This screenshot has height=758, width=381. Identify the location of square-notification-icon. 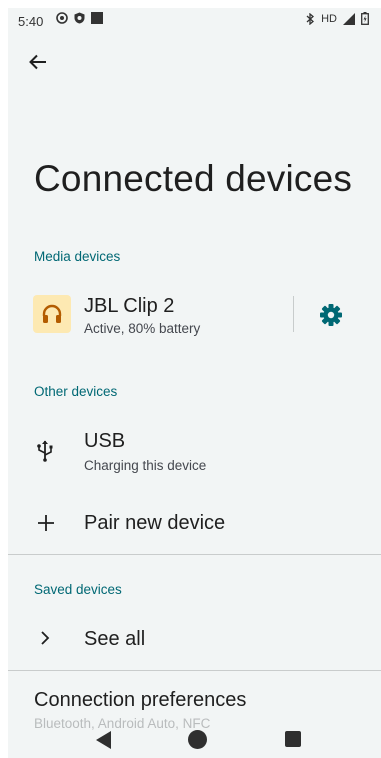
(97, 18).